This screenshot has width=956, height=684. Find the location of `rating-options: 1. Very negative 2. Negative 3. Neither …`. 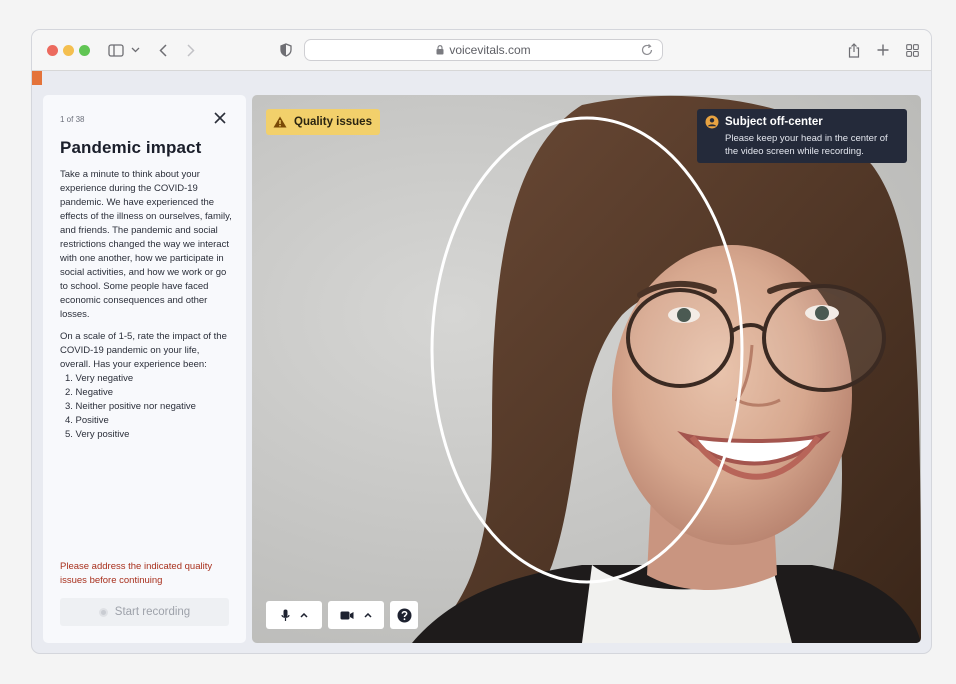

rating-options: 1. Very negative 2. Negative 3. Neither … is located at coordinates (146, 407).